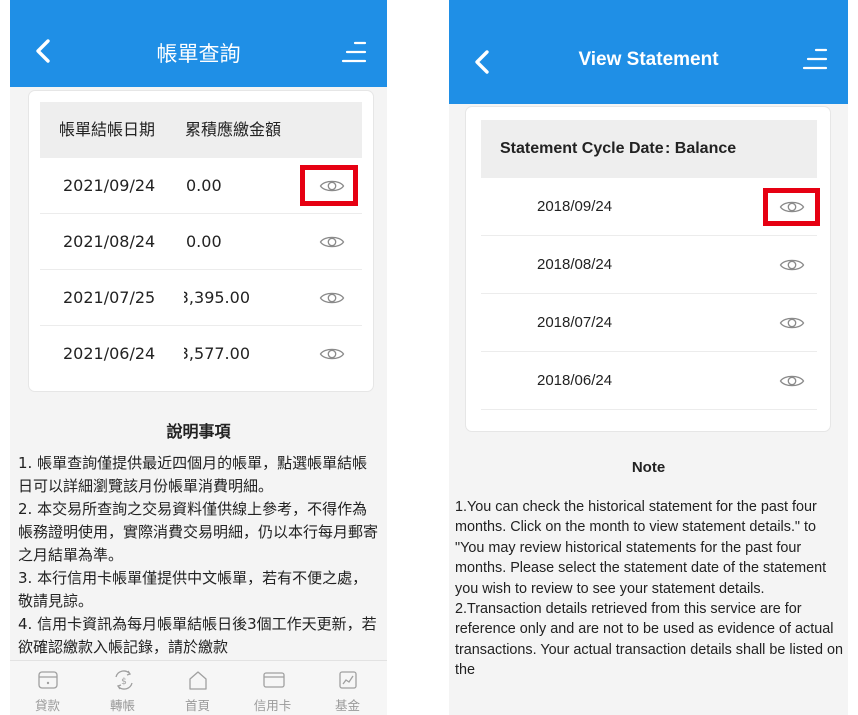 This screenshot has width=858, height=715. What do you see at coordinates (582, 148) in the screenshot?
I see `column-header-date: Statement Cycle Date` at bounding box center [582, 148].